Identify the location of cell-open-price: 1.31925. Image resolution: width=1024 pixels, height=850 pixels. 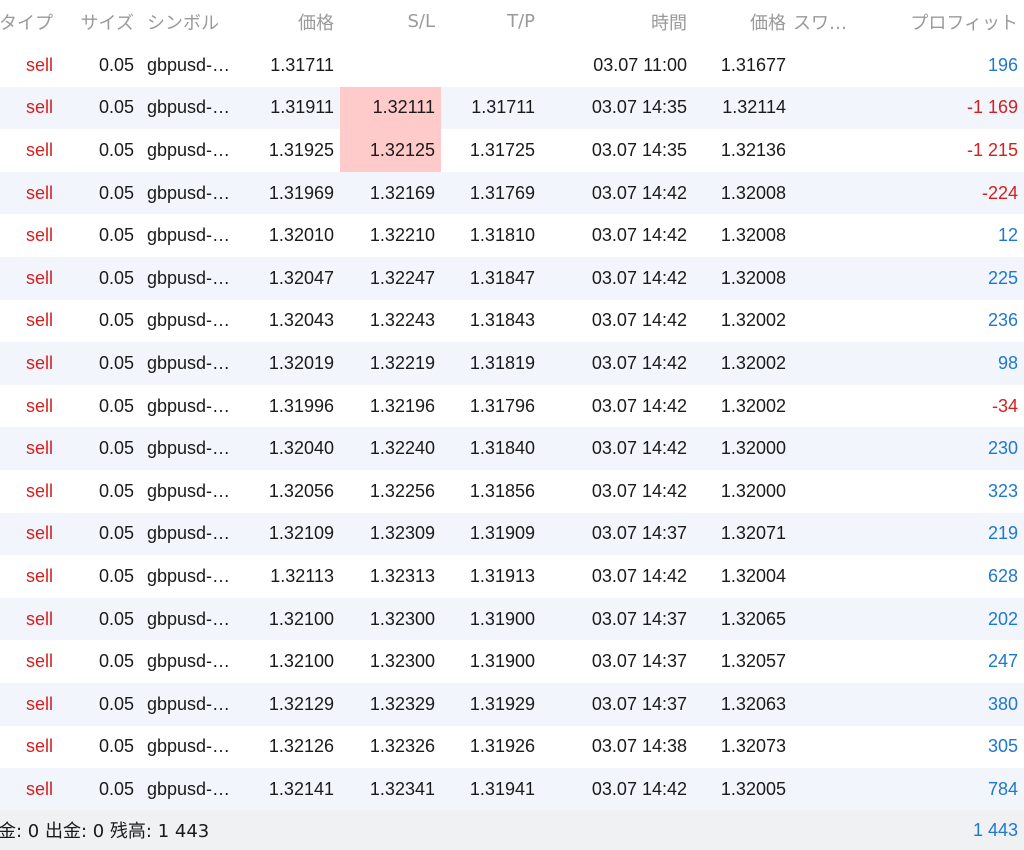
(301, 149).